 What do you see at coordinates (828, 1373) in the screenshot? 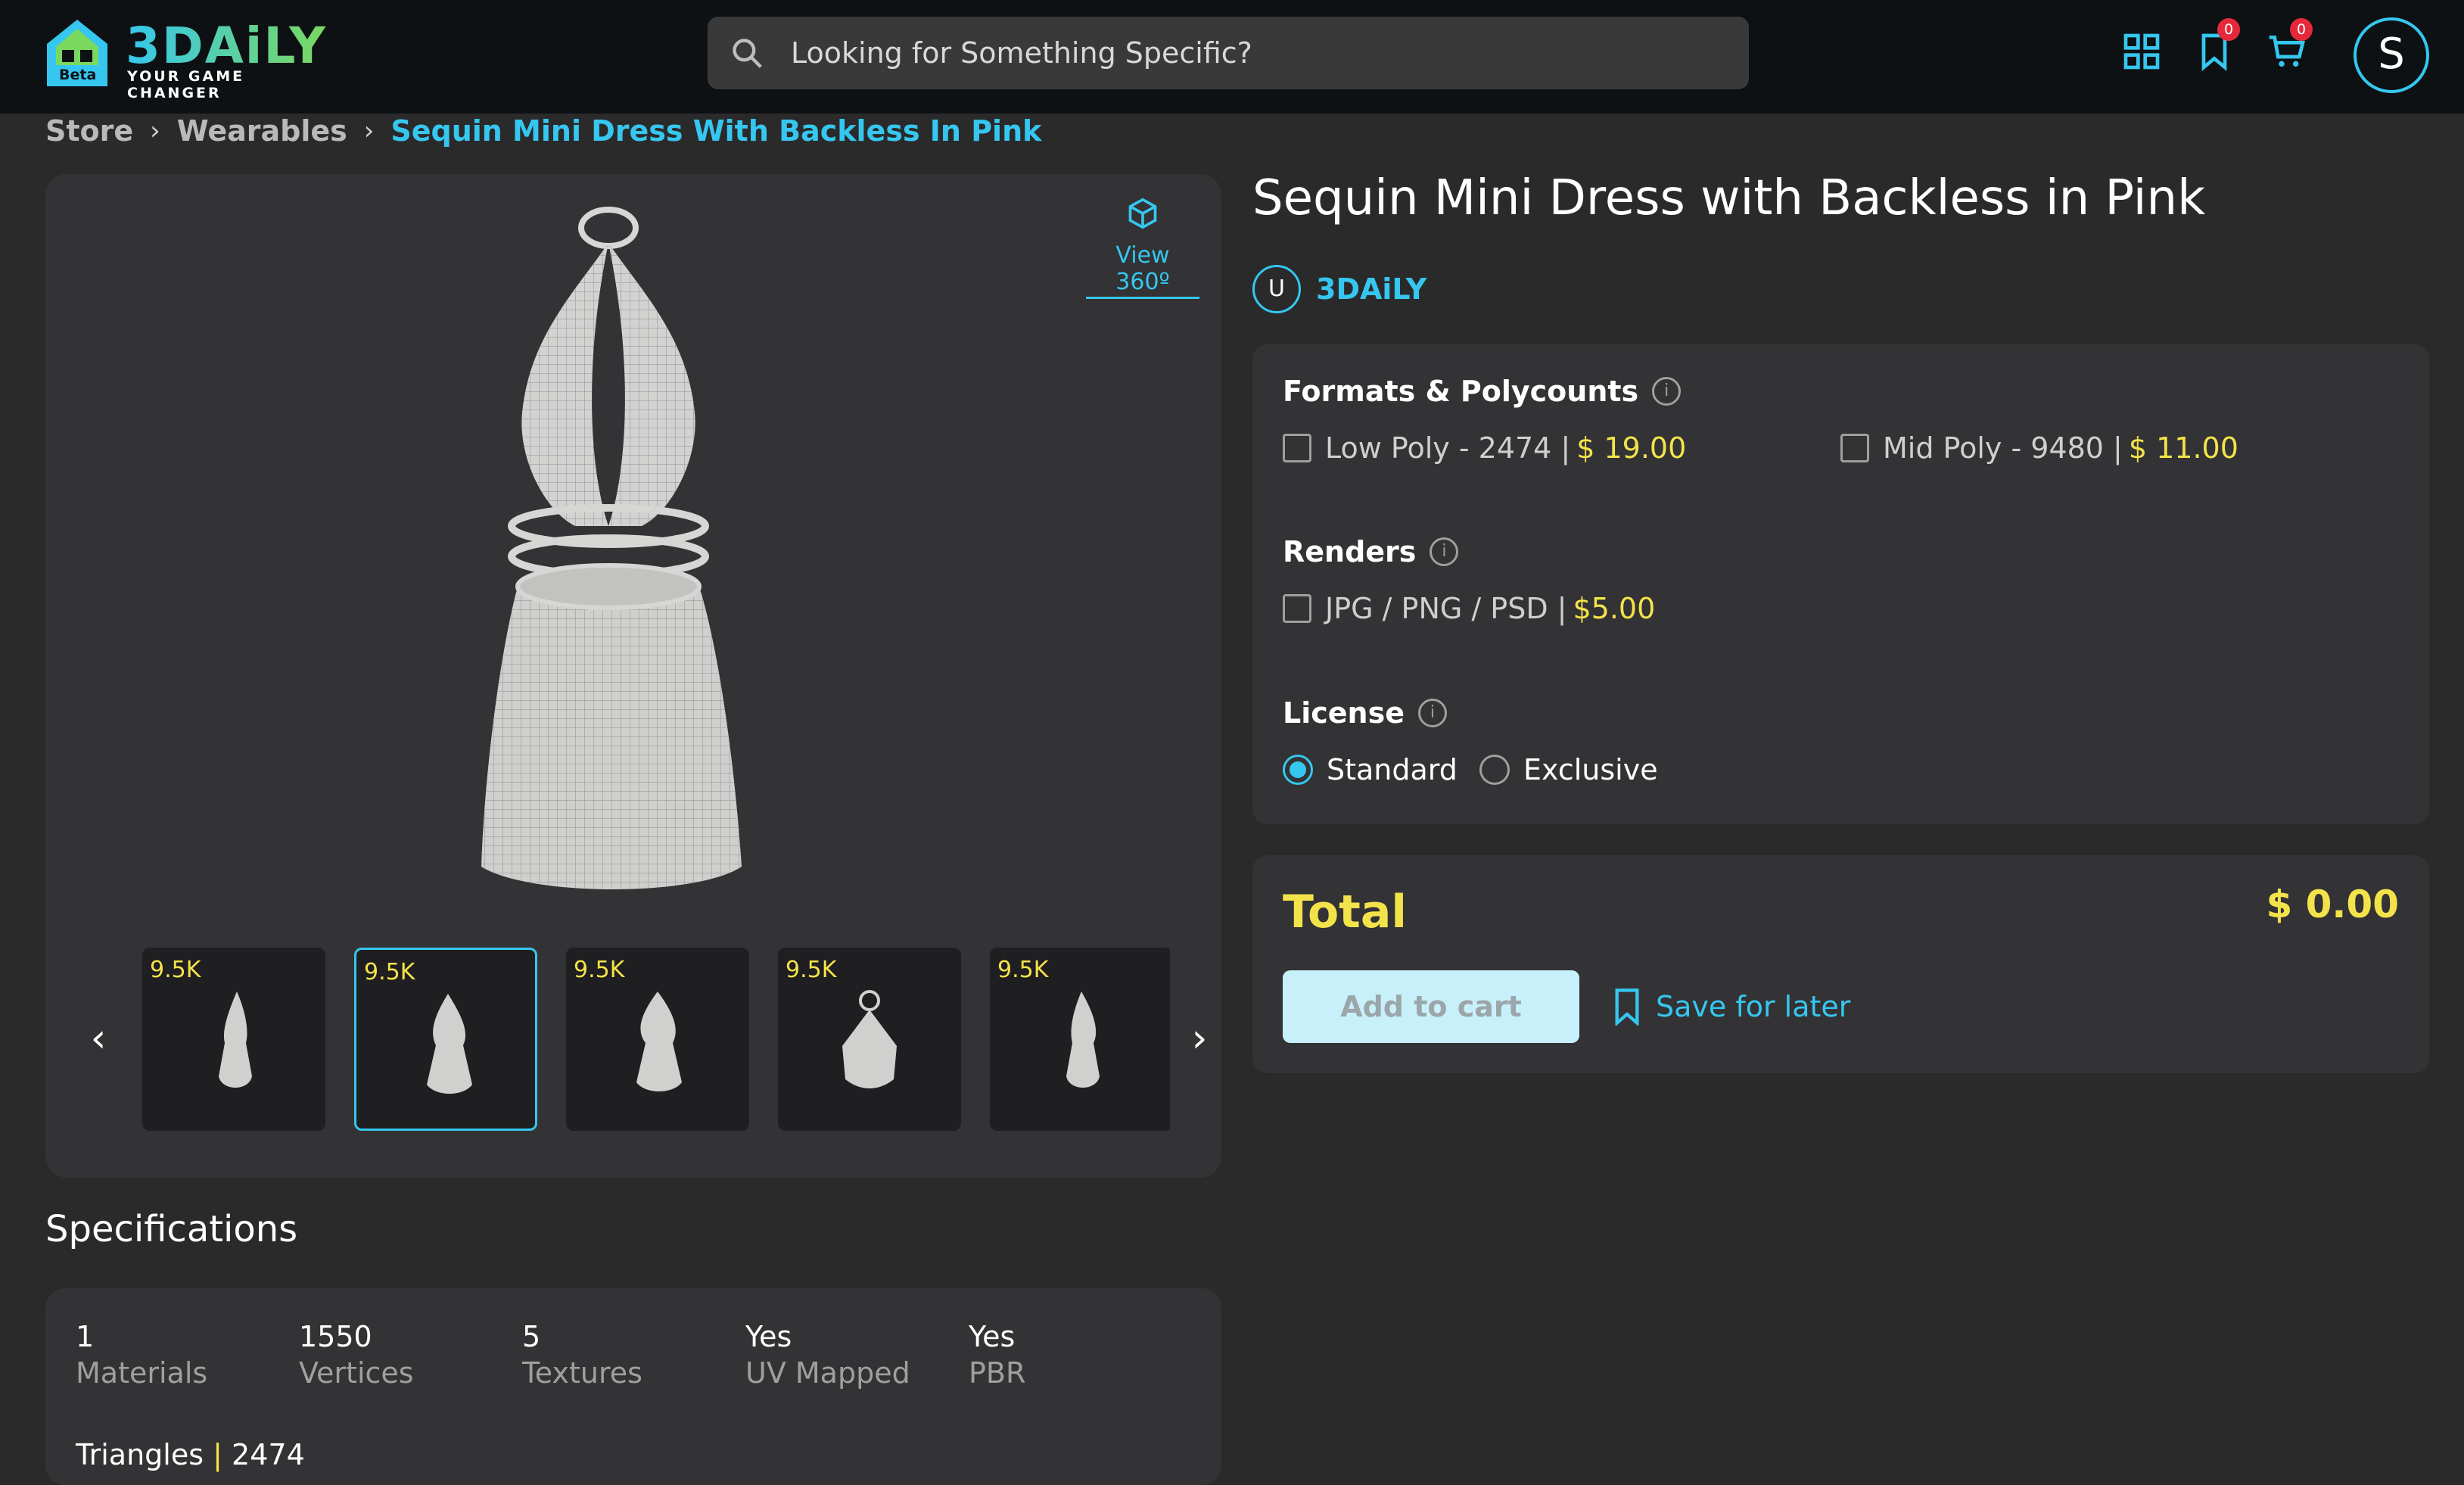
I see `spec-label: UV Mapped` at bounding box center [828, 1373].